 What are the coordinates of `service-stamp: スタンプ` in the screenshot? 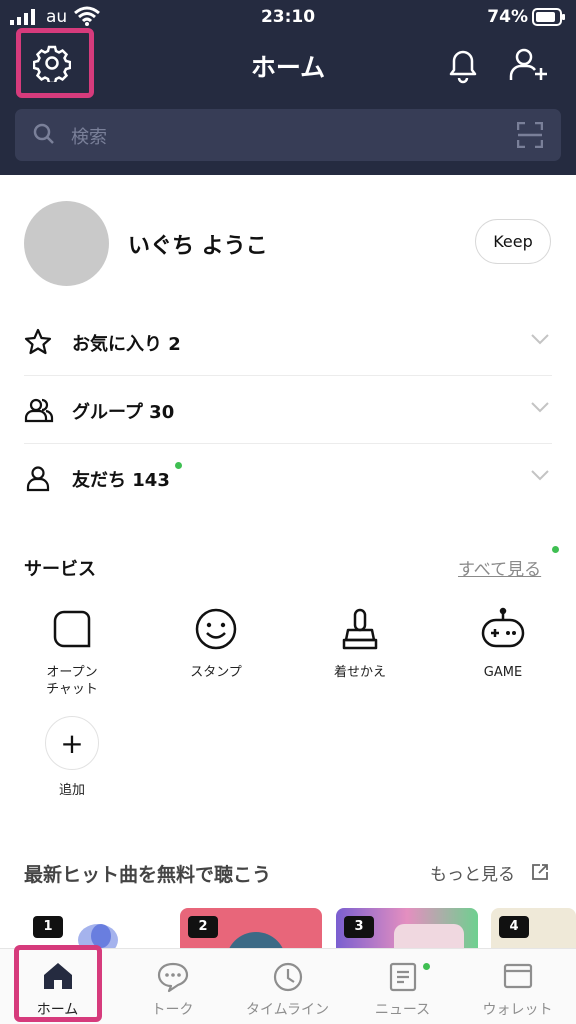 It's located at (216, 642).